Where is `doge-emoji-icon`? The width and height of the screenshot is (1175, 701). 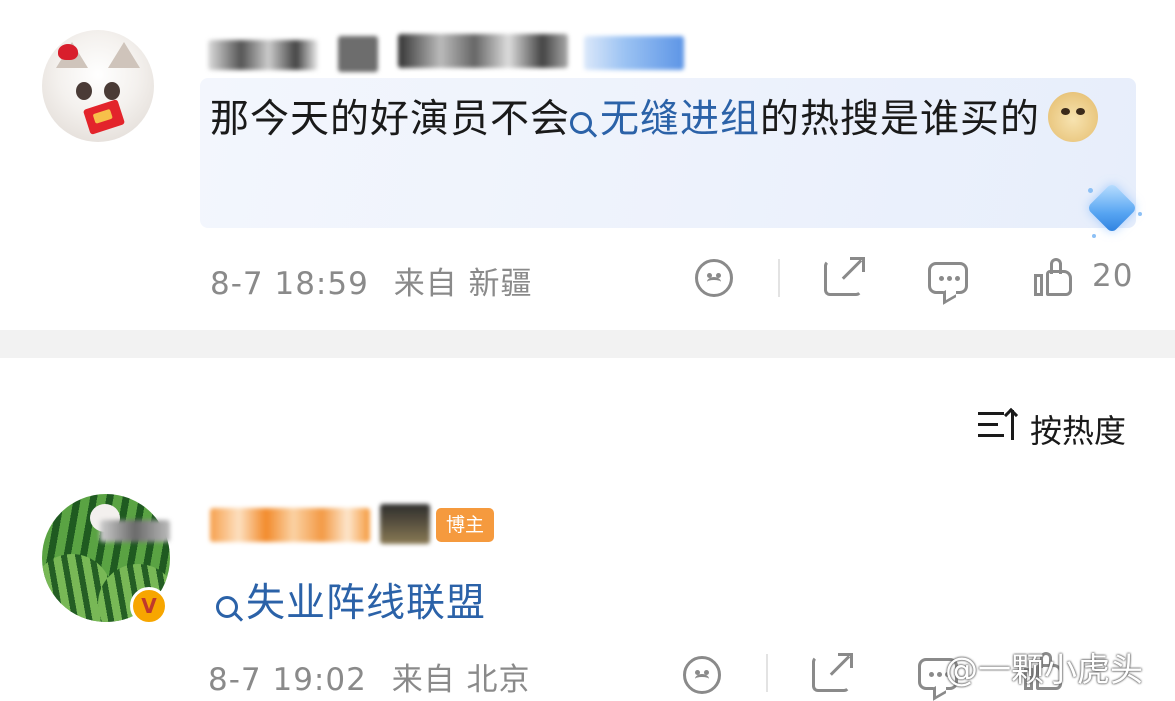 doge-emoji-icon is located at coordinates (1073, 117).